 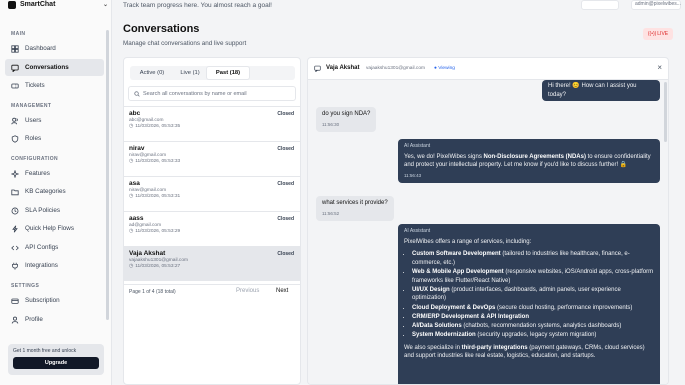 What do you see at coordinates (212, 231) in the screenshot?
I see `conversation-time: ◷ 11/03/2026, 05:53:29` at bounding box center [212, 231].